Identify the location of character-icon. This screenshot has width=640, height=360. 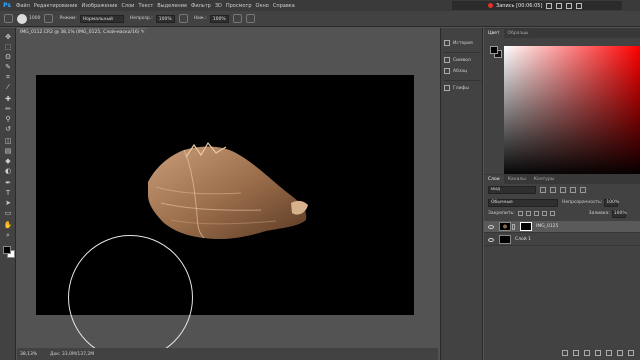
(447, 60).